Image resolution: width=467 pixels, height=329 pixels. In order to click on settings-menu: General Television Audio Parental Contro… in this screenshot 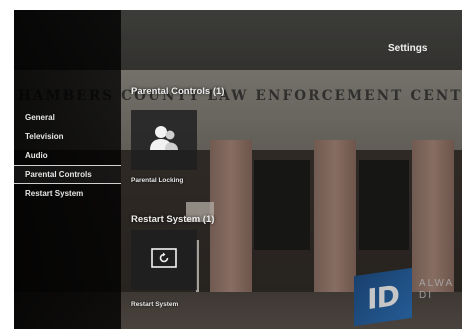, I will do `click(67, 155)`.